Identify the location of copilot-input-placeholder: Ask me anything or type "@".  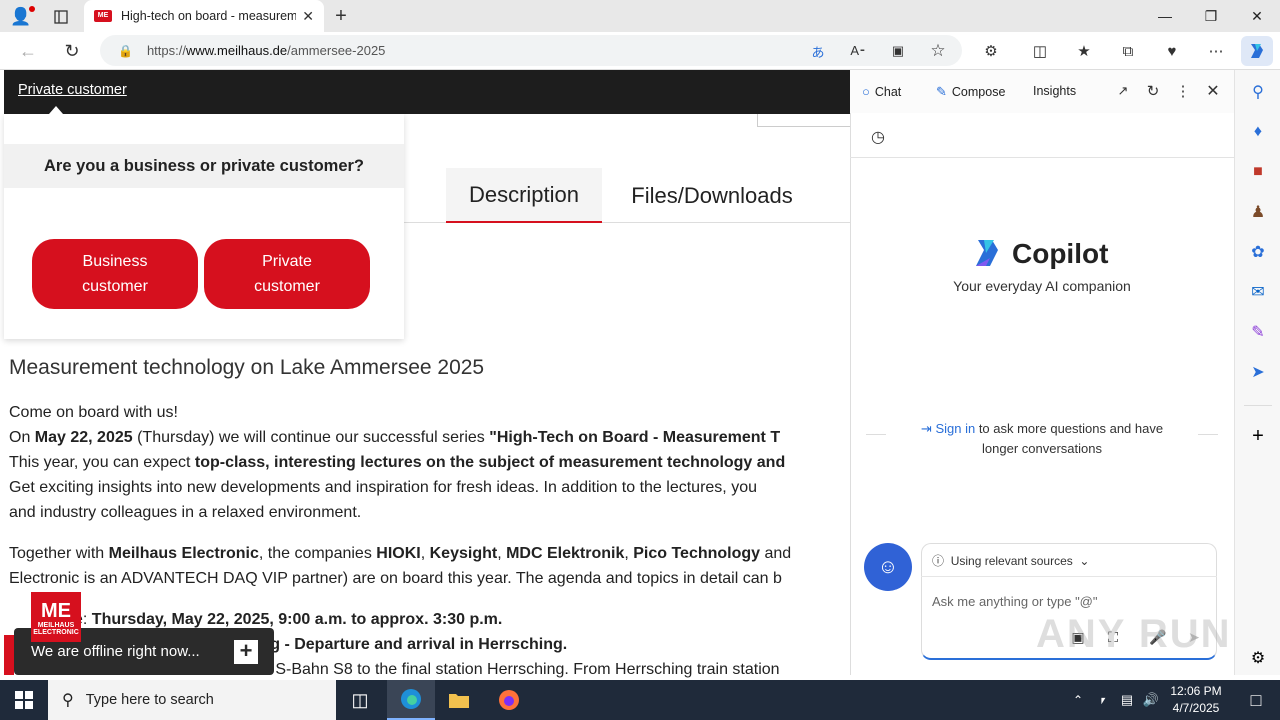
(1015, 601).